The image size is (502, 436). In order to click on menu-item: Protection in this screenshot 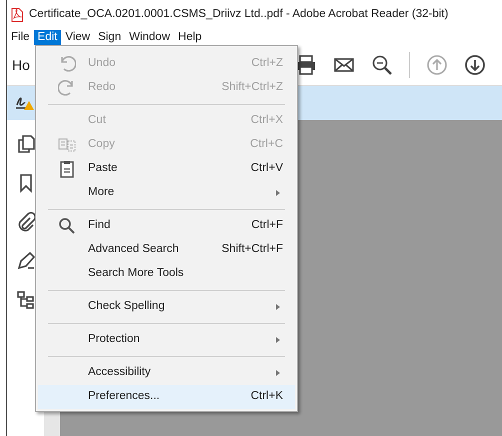, I will do `click(166, 340)`.